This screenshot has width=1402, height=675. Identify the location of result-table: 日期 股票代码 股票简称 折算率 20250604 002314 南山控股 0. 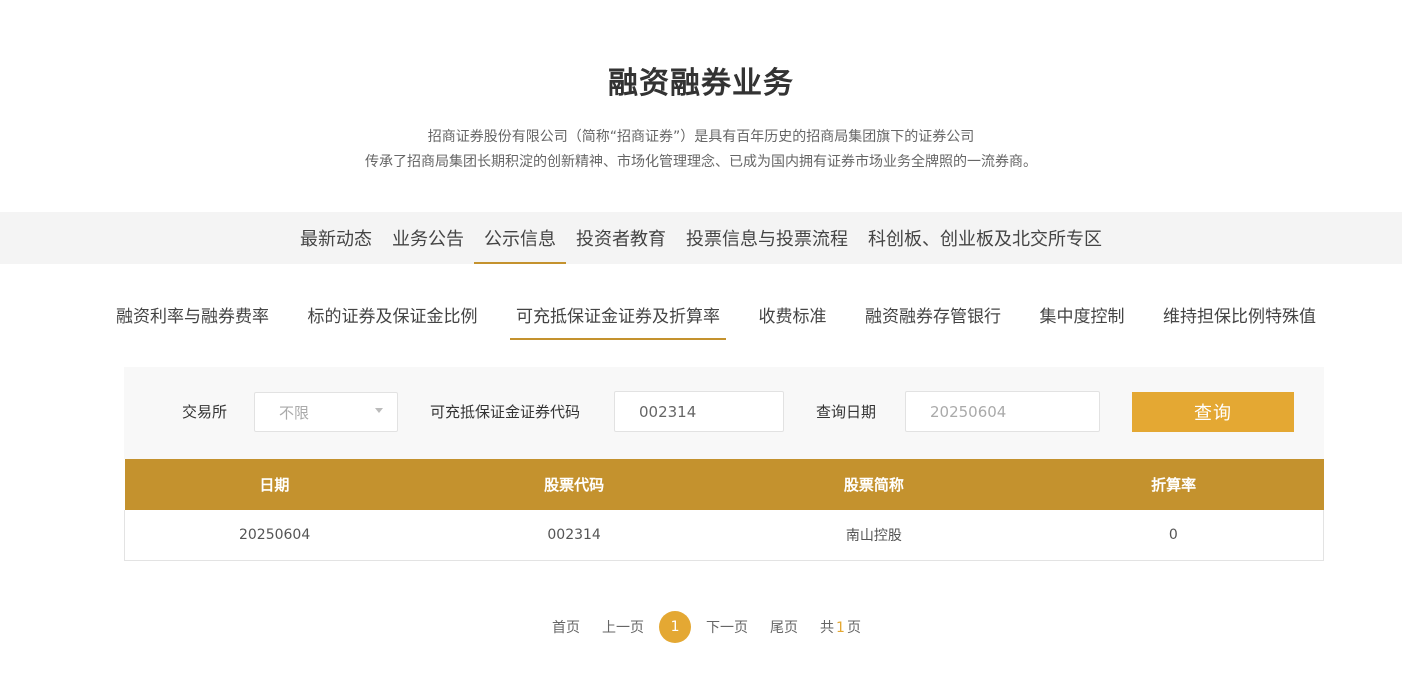
(724, 510).